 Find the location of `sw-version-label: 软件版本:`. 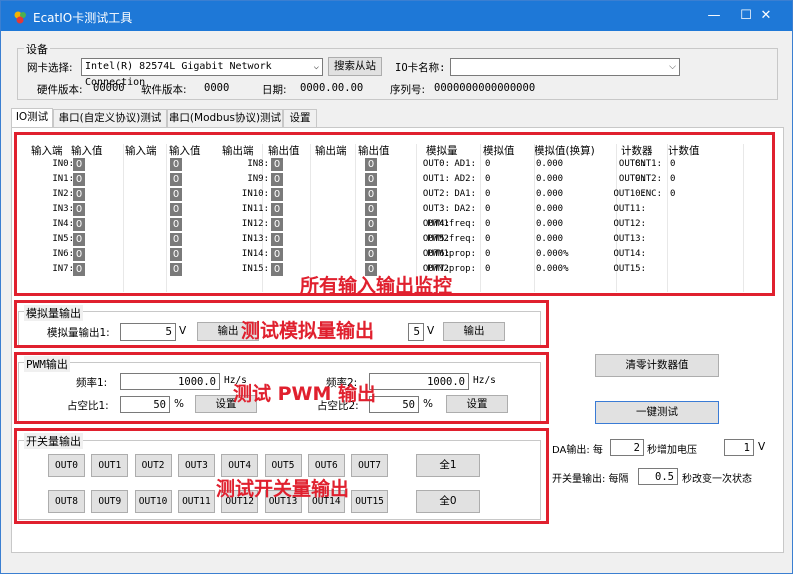

sw-version-label: 软件版本: is located at coordinates (164, 90).